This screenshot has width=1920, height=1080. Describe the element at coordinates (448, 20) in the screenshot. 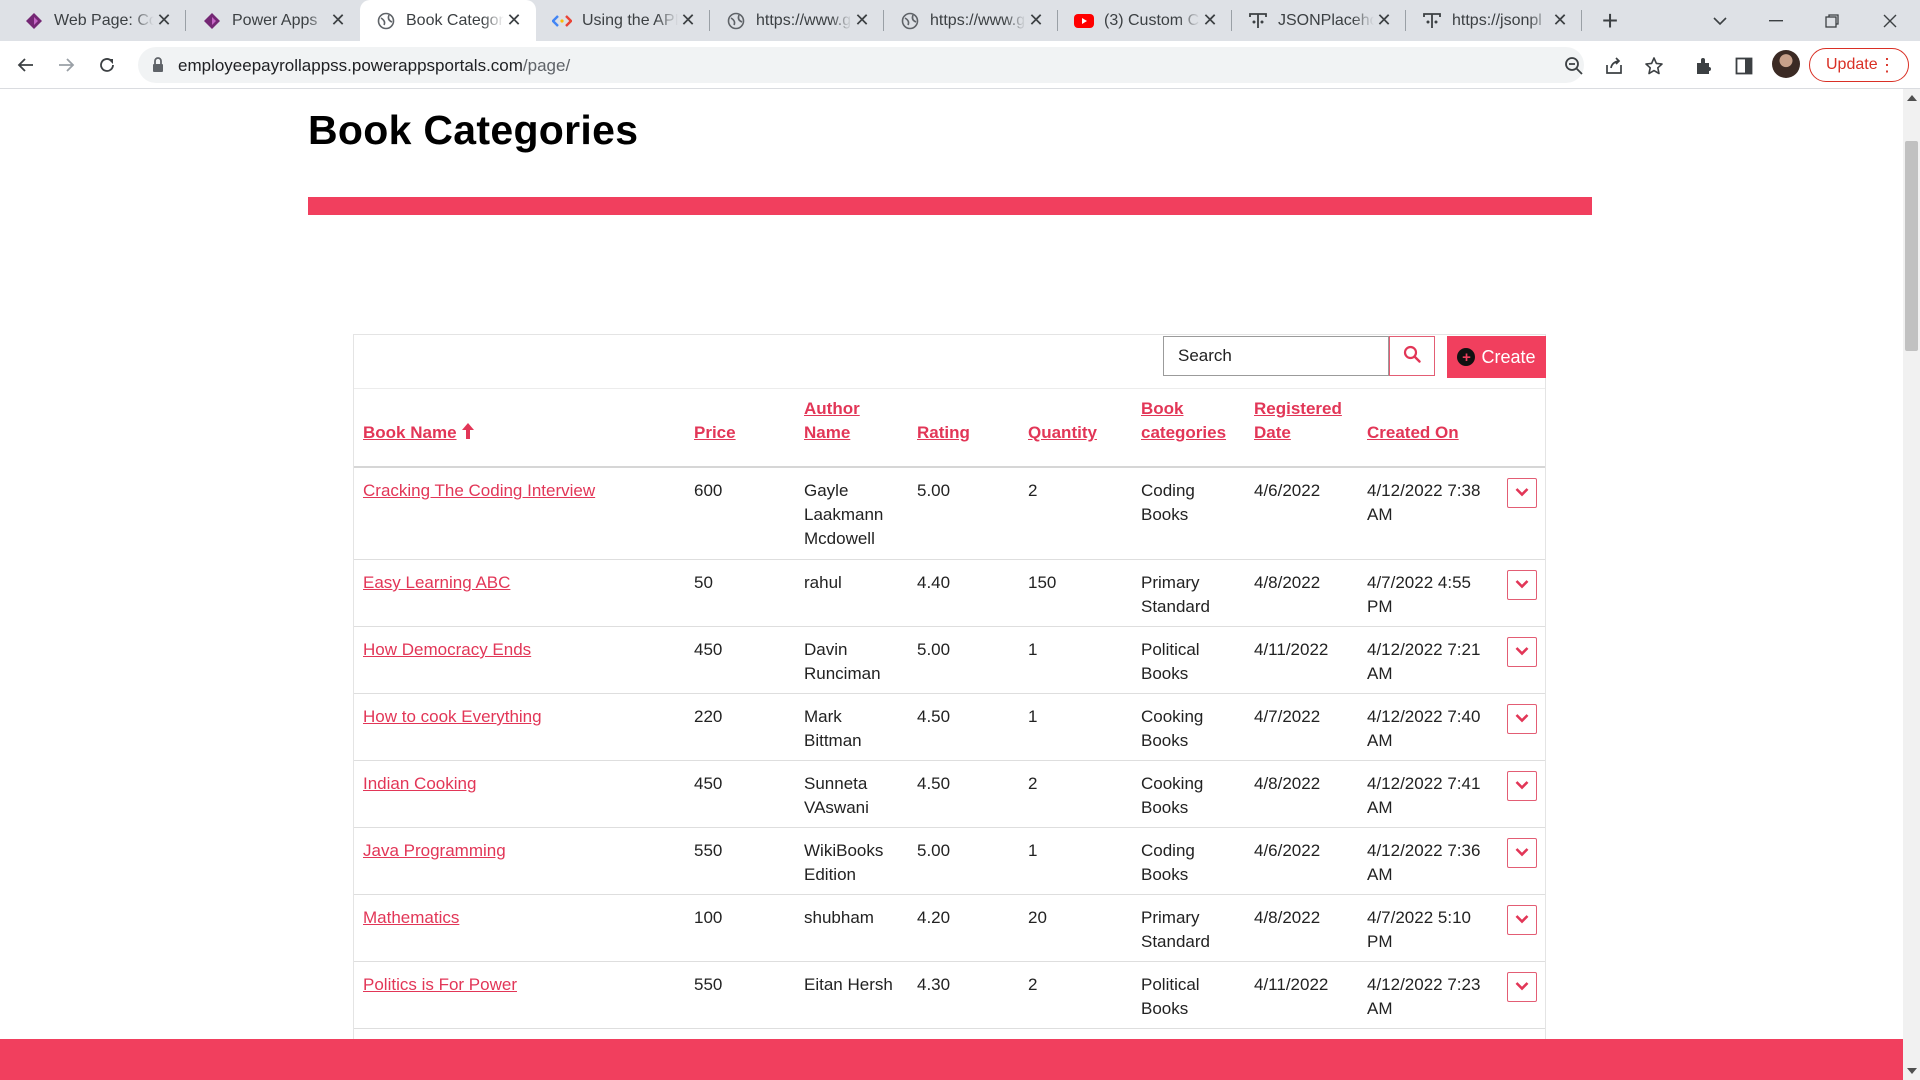

I see `browser-tab-active: Book Categori ✕` at that location.